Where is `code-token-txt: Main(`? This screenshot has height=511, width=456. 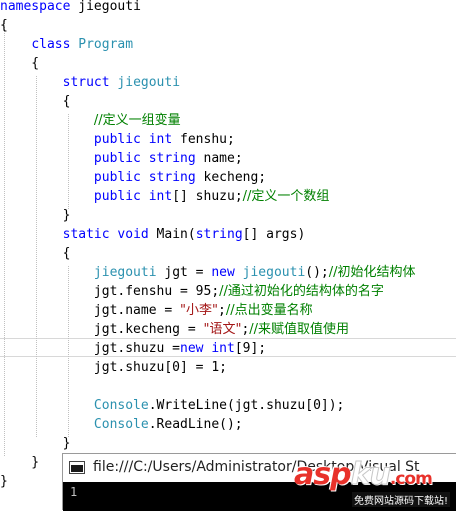 code-token-txt: Main( is located at coordinates (172, 234).